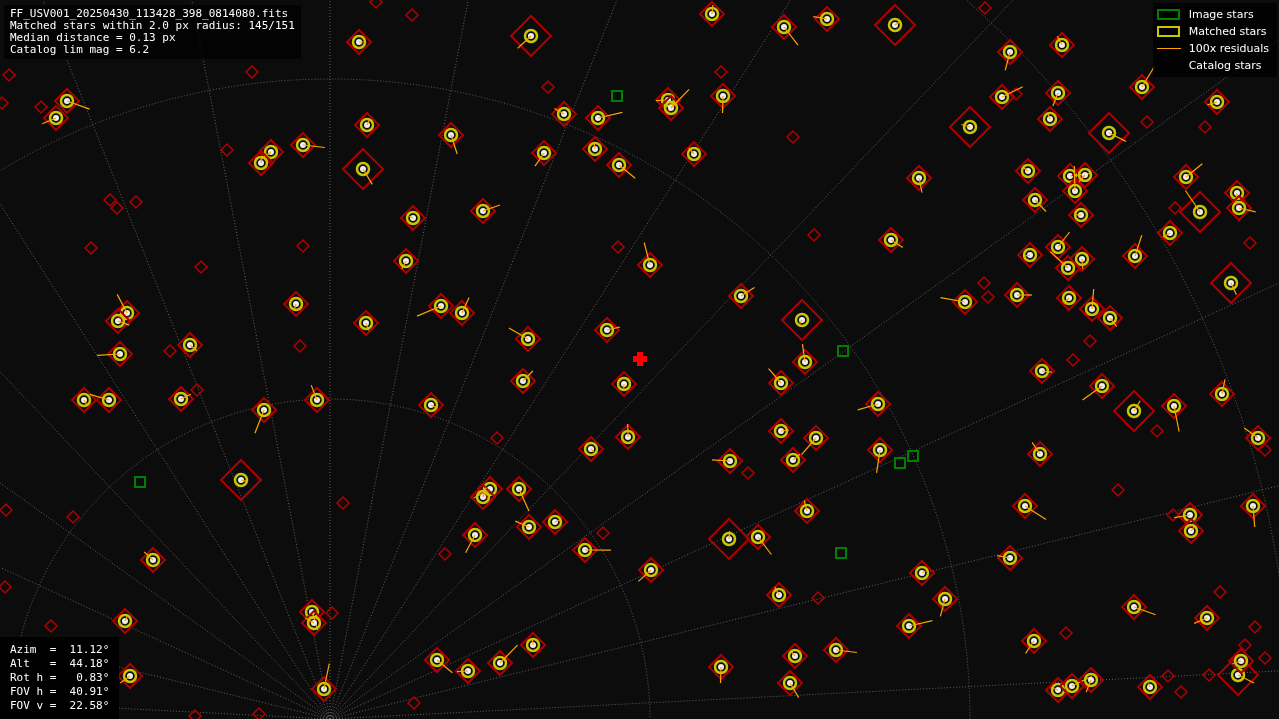 This screenshot has height=719, width=1279. Describe the element at coordinates (640, 359) in the screenshot. I see `crosshair-icon` at that location.